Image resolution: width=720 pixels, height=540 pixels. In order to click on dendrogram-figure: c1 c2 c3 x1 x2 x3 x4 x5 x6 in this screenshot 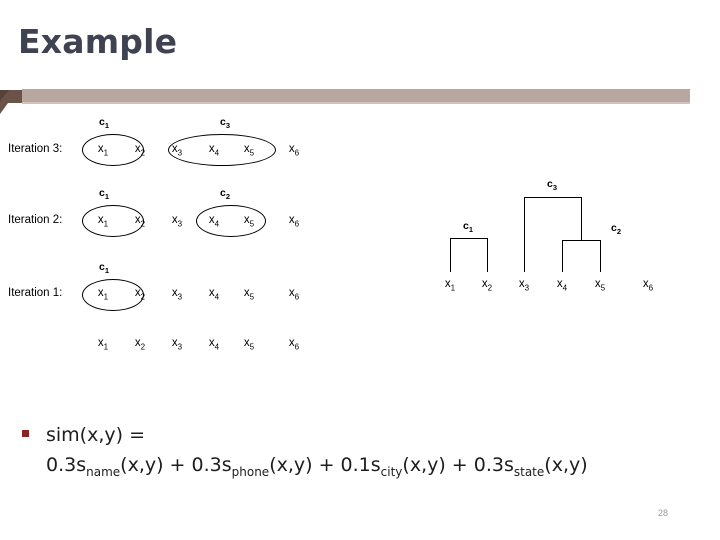, I will do `click(570, 235)`.